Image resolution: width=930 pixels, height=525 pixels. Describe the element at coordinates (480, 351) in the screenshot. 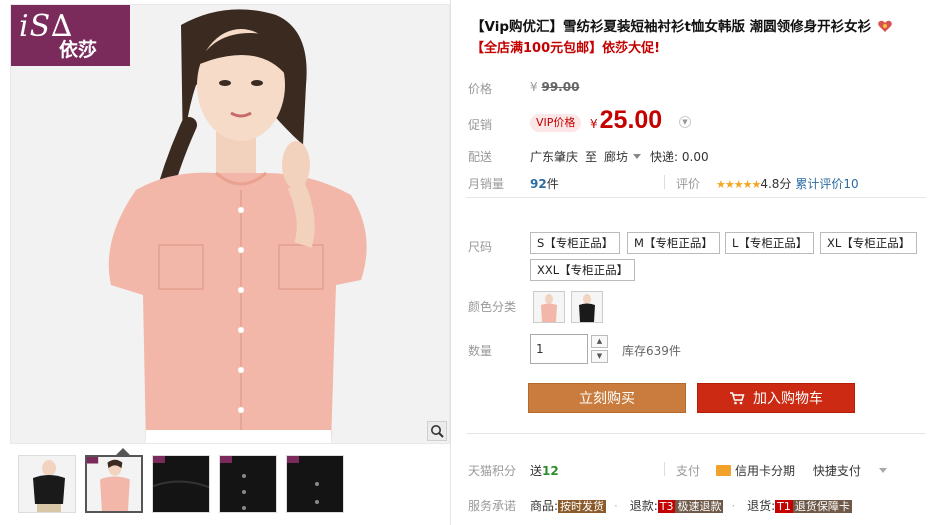

I see `quantity-label: 数量` at that location.